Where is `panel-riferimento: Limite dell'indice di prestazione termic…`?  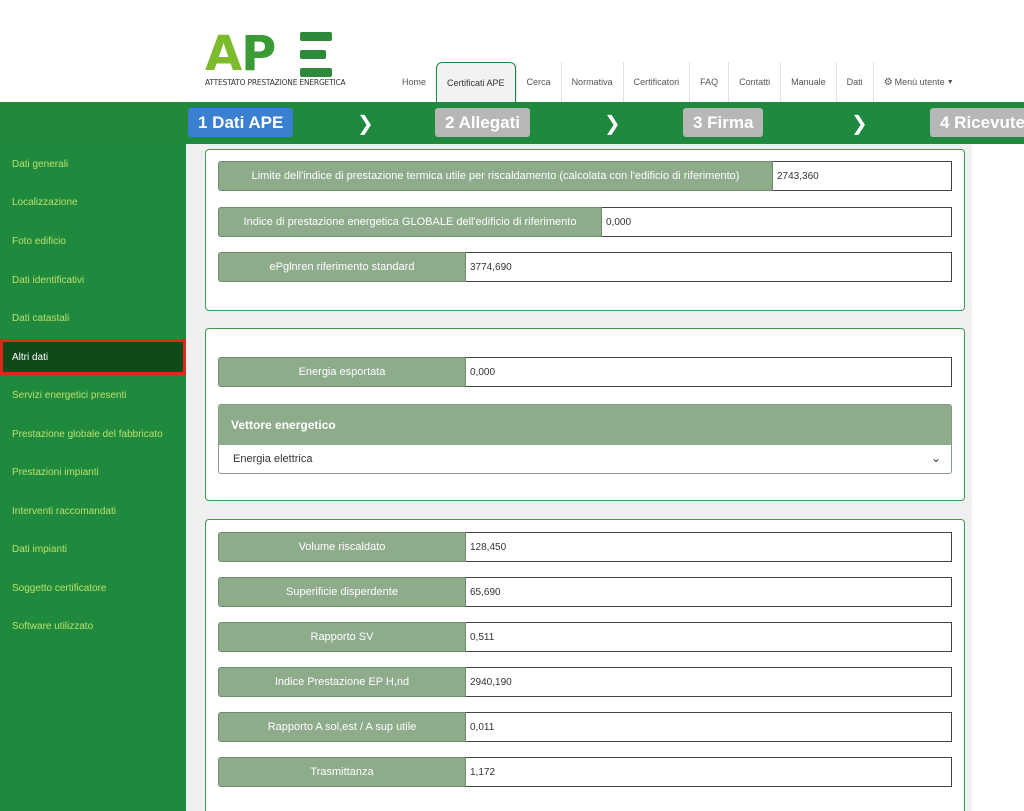 panel-riferimento: Limite dell'indice di prestazione termic… is located at coordinates (585, 230).